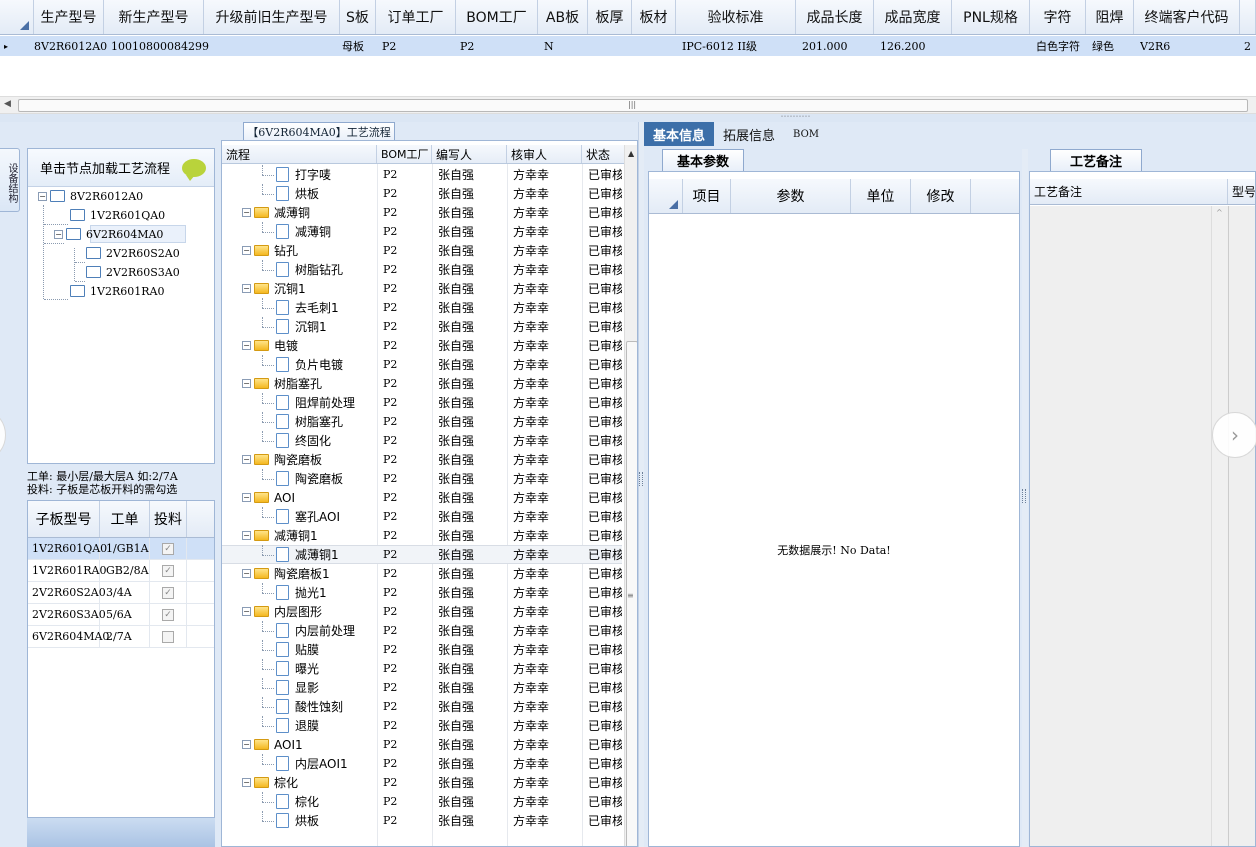 The height and width of the screenshot is (847, 1256). I want to click on cell-order: 2/7A, so click(125, 636).